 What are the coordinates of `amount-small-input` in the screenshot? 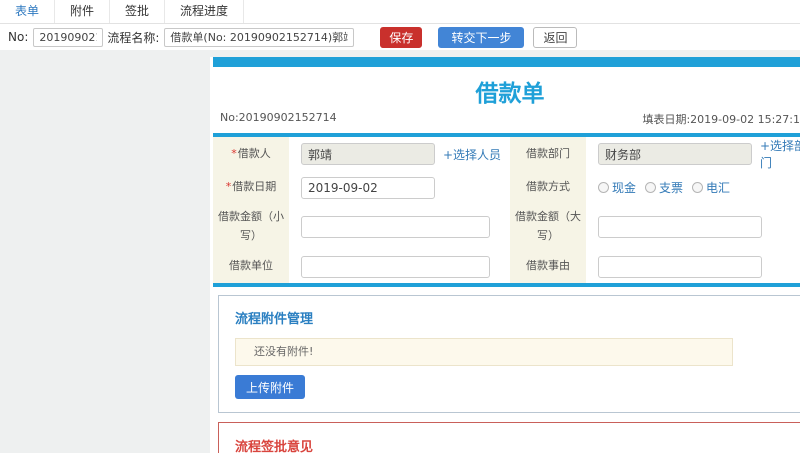 It's located at (395, 227).